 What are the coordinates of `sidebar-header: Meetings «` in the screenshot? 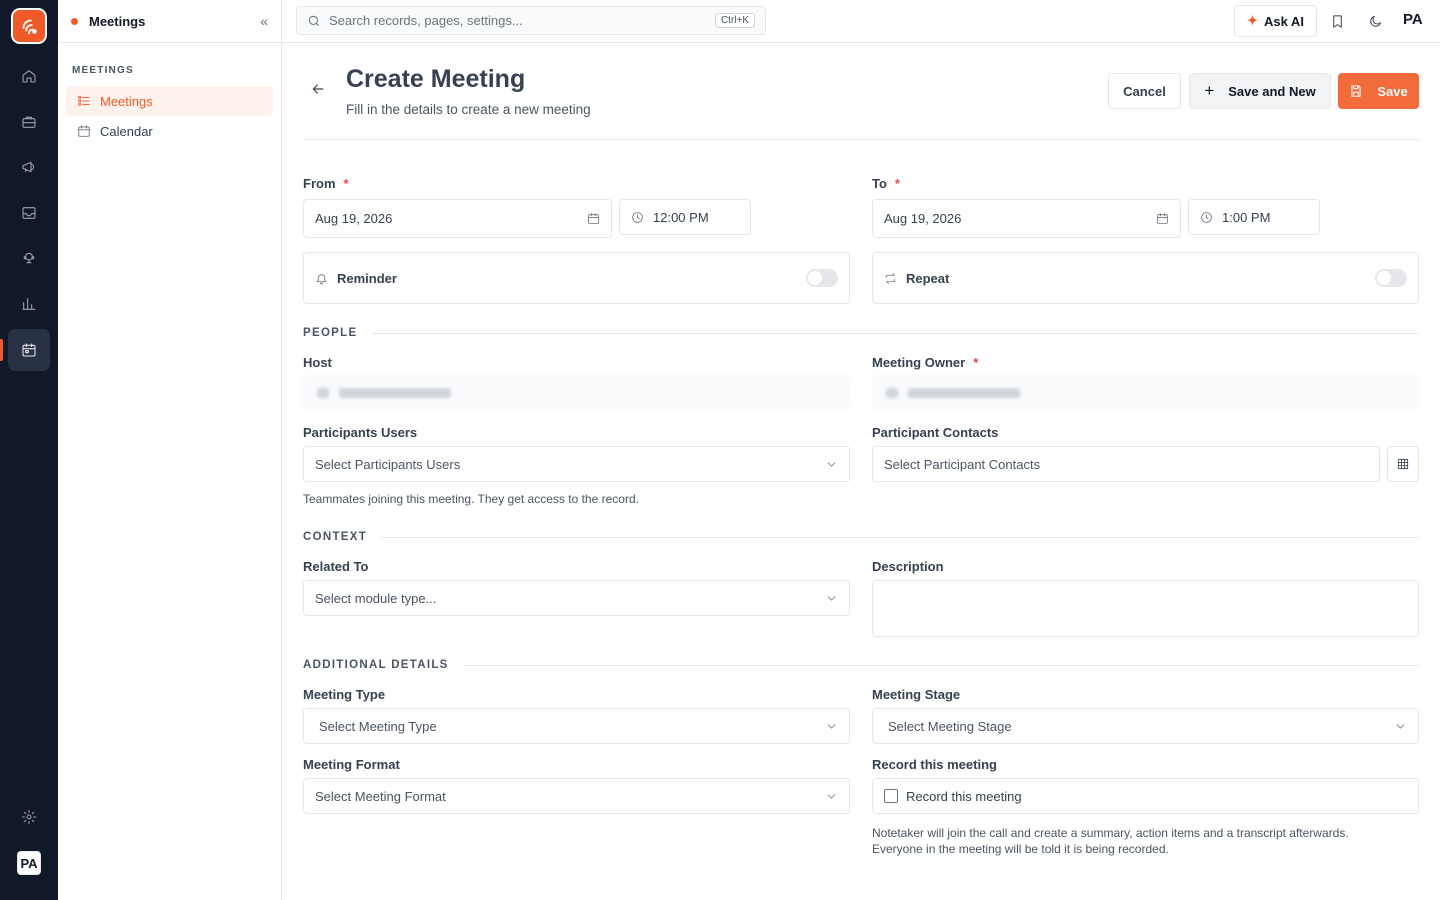 It's located at (169, 21).